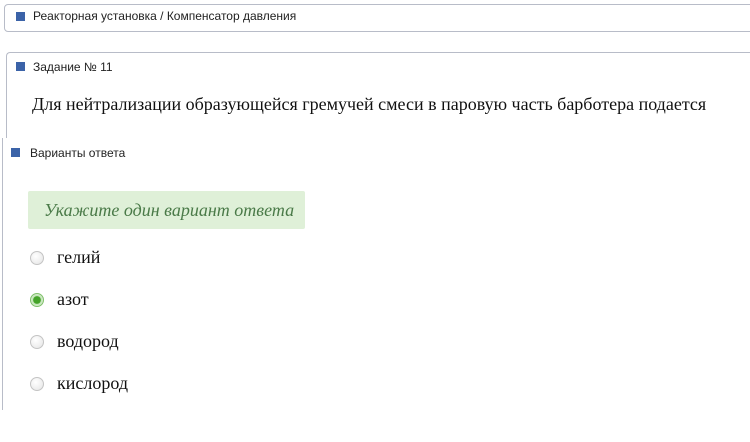 The width and height of the screenshot is (750, 442). What do you see at coordinates (78, 257) in the screenshot?
I see `answer-option-label: гелий` at bounding box center [78, 257].